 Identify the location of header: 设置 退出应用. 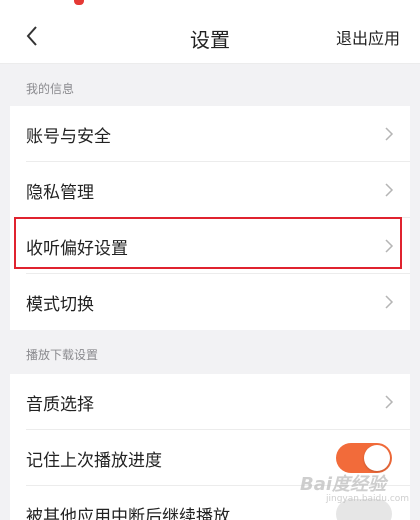
(210, 37).